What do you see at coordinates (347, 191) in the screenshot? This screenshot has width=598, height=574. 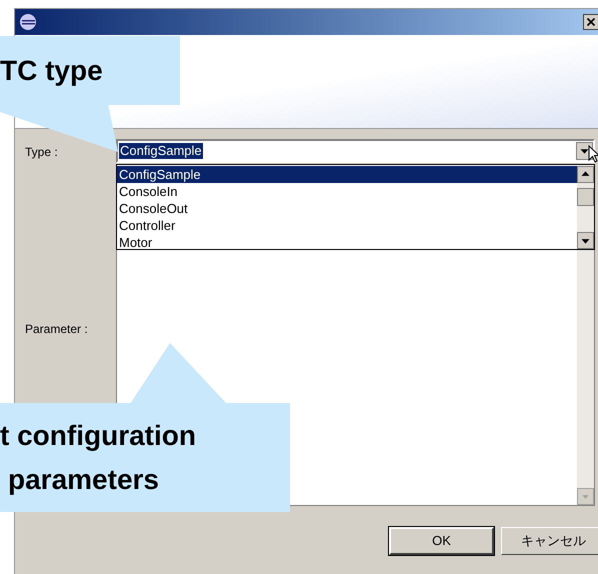 I see `dropdown-option: ConsoleIn` at bounding box center [347, 191].